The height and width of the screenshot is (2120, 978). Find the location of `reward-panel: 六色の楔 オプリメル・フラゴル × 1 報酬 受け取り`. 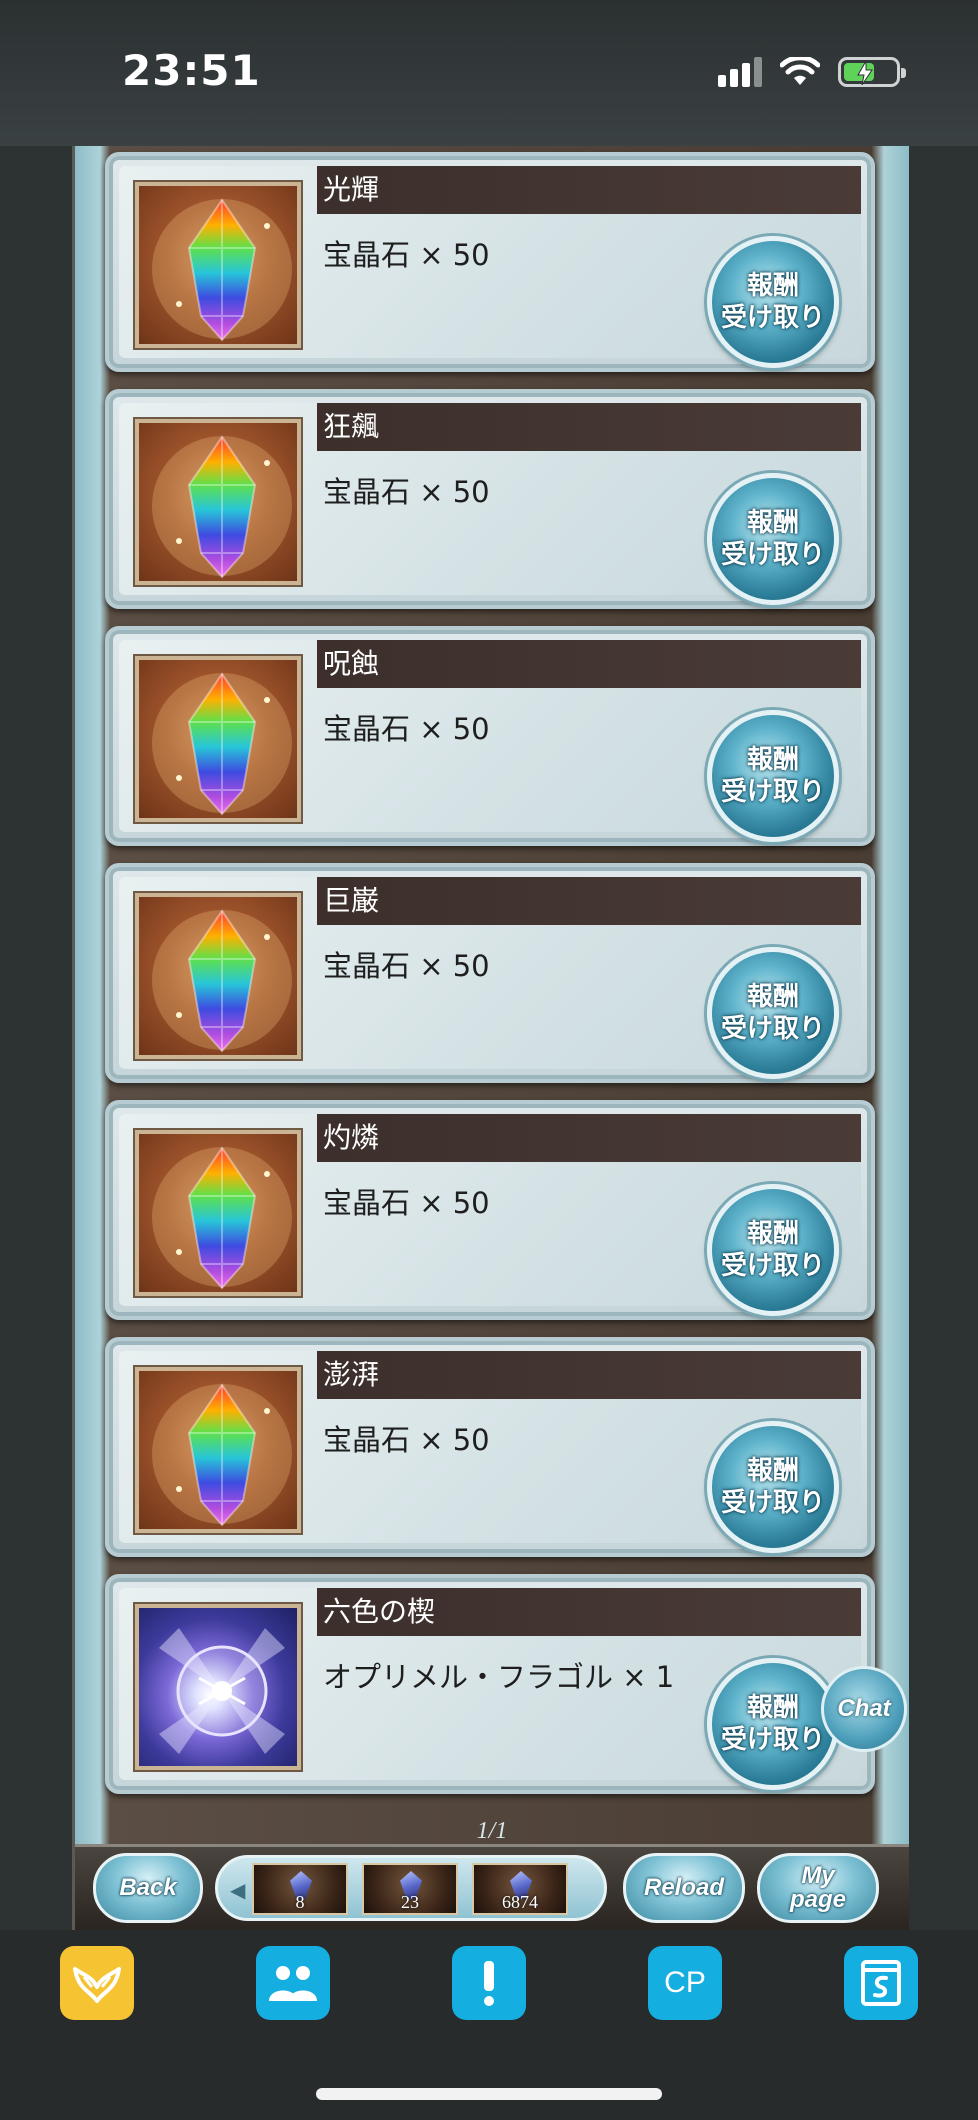

reward-panel: 六色の楔 オプリメル・フラゴル × 1 報酬 受け取り is located at coordinates (490, 1684).